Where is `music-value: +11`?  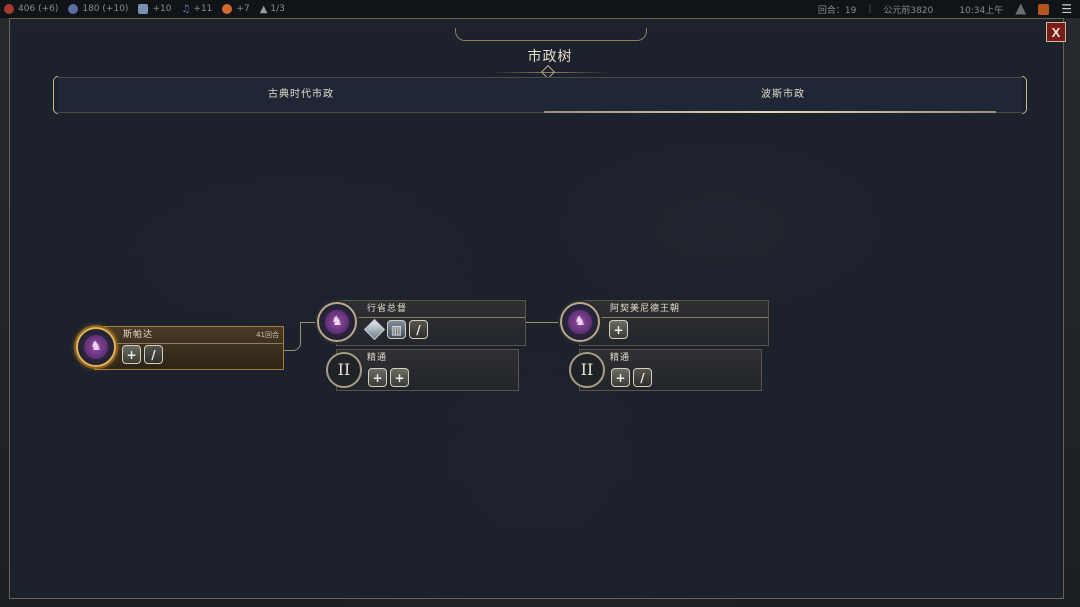 music-value: +11 is located at coordinates (203, 9).